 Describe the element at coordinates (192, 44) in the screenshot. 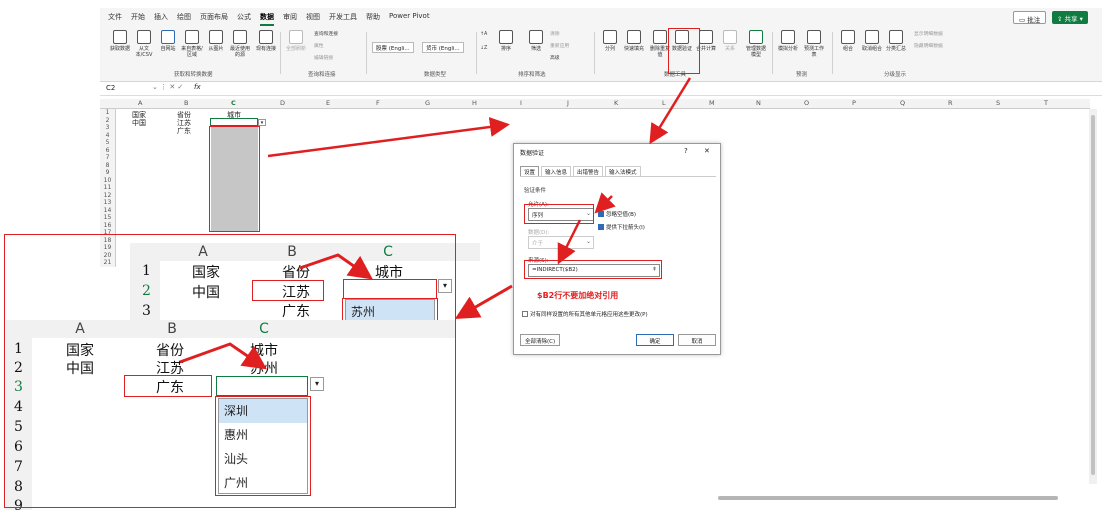

I see `from-table-button: 来自表格/区域` at that location.